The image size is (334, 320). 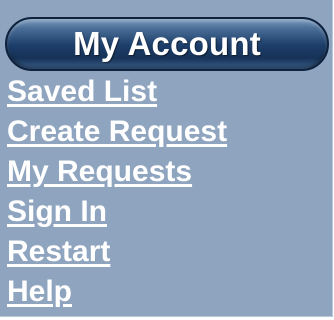 What do you see at coordinates (57, 211) in the screenshot?
I see `sign-in-link: Sign In` at bounding box center [57, 211].